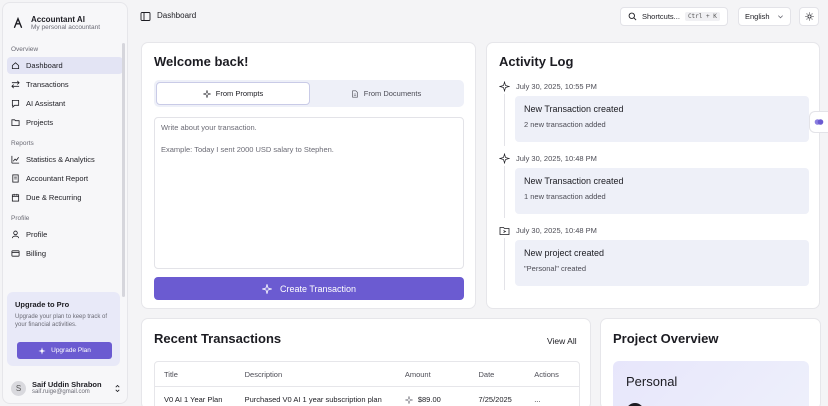  What do you see at coordinates (65, 253) in the screenshot?
I see `sidebar-item-billing: Billing` at bounding box center [65, 253].